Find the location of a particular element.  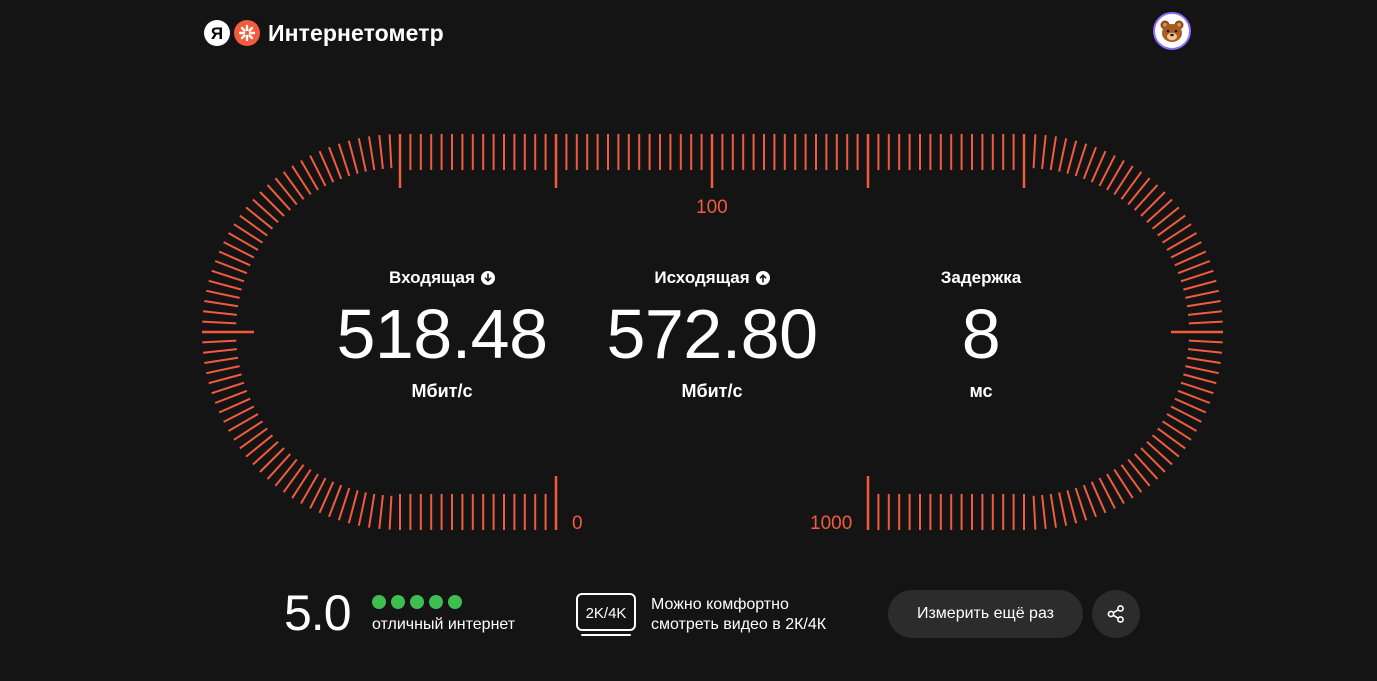

scale-label-1000: 1000 is located at coordinates (831, 523).